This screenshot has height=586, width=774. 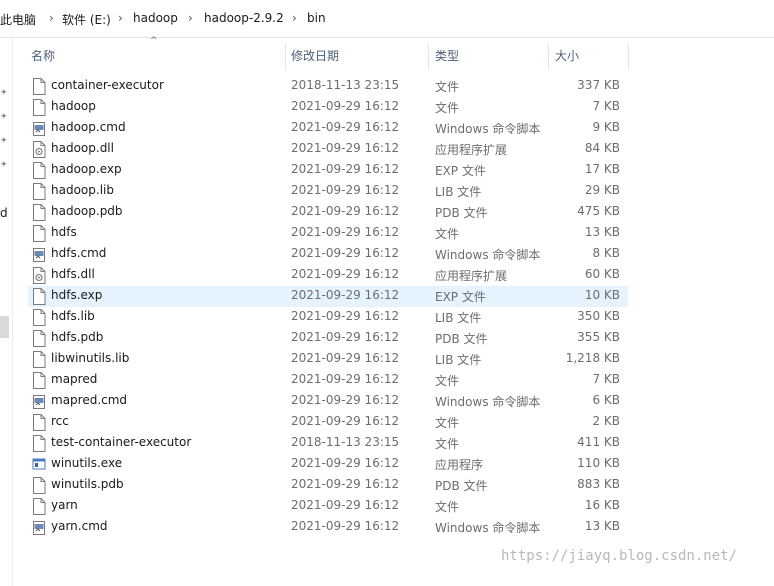 I want to click on file-row: hdfs.exp 2021-09-29 16:12 EXP 文件 10 KB, so click(x=328, y=296).